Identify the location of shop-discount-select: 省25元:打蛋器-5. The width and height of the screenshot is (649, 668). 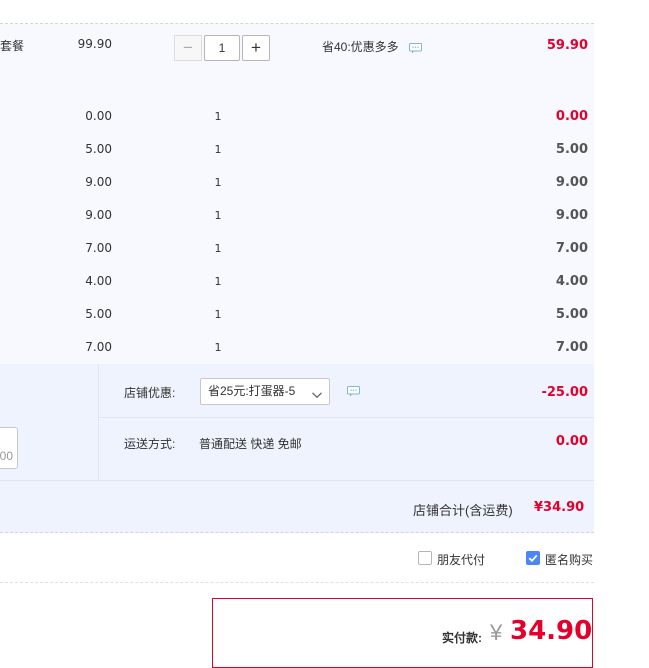
(265, 391).